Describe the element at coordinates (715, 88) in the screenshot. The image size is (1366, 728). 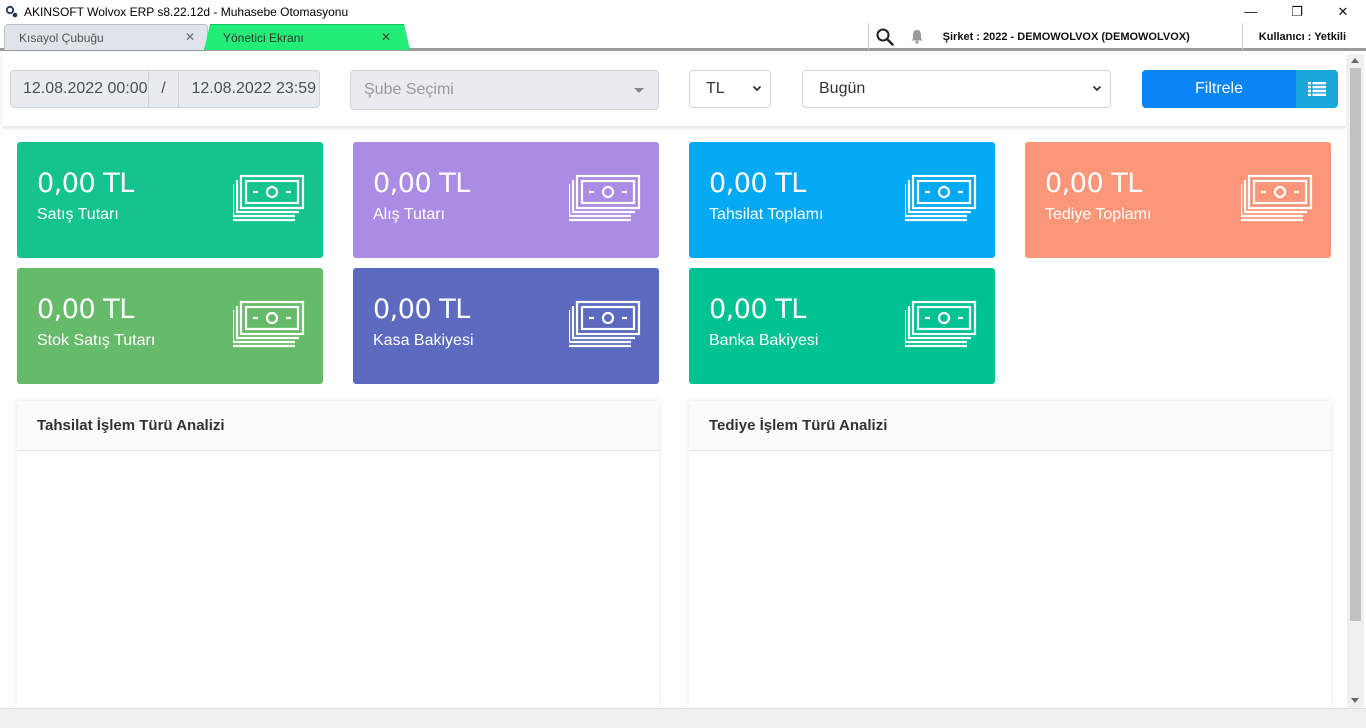
I see `currency-value: TL` at that location.